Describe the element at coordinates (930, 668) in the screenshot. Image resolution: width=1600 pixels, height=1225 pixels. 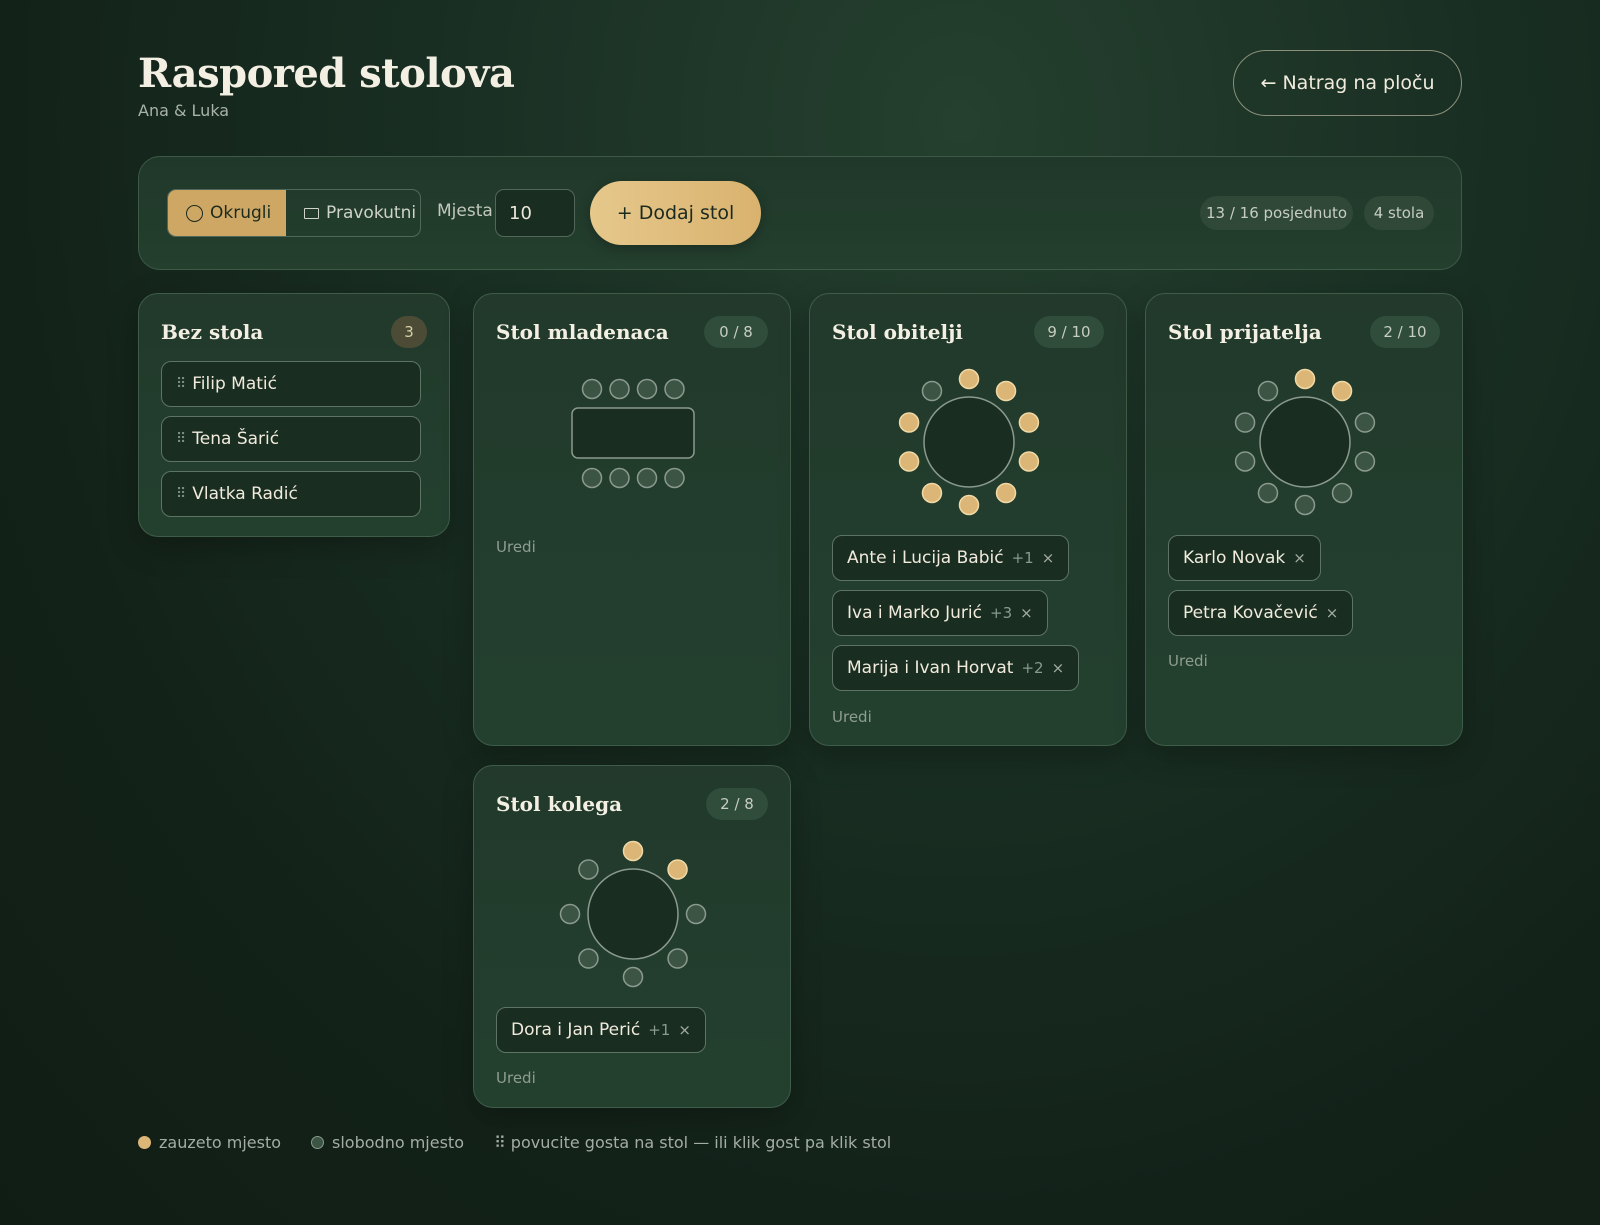
I see `guest-name: Marija i Ivan Horvat` at that location.